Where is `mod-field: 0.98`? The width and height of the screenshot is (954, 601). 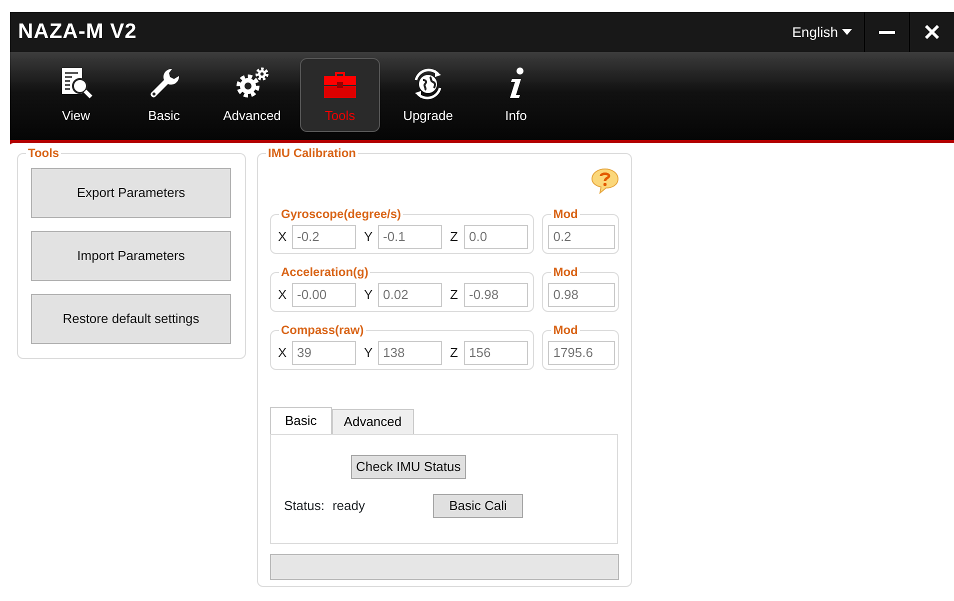
mod-field: 0.98 is located at coordinates (582, 294).